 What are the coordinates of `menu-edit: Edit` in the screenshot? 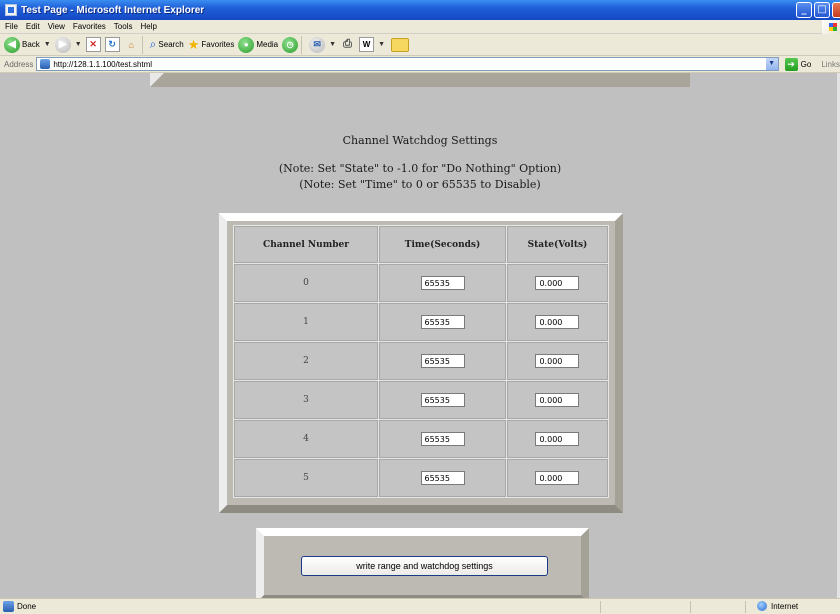 It's located at (33, 26).